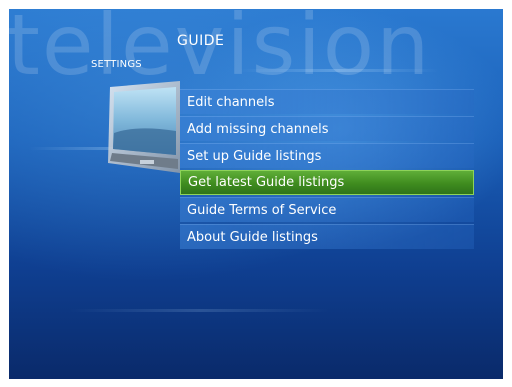 The image size is (512, 387). I want to click on menu-item-about-guide-listings: About Guide listings, so click(327, 236).